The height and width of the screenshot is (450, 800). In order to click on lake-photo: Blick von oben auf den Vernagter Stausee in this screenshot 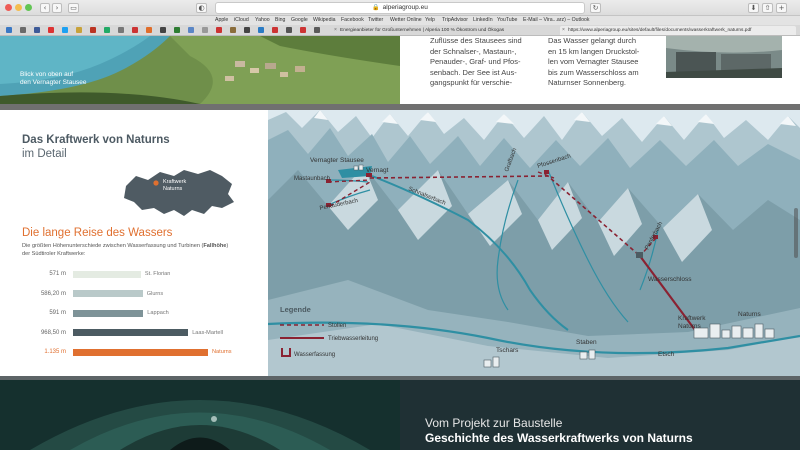, I will do `click(200, 70)`.